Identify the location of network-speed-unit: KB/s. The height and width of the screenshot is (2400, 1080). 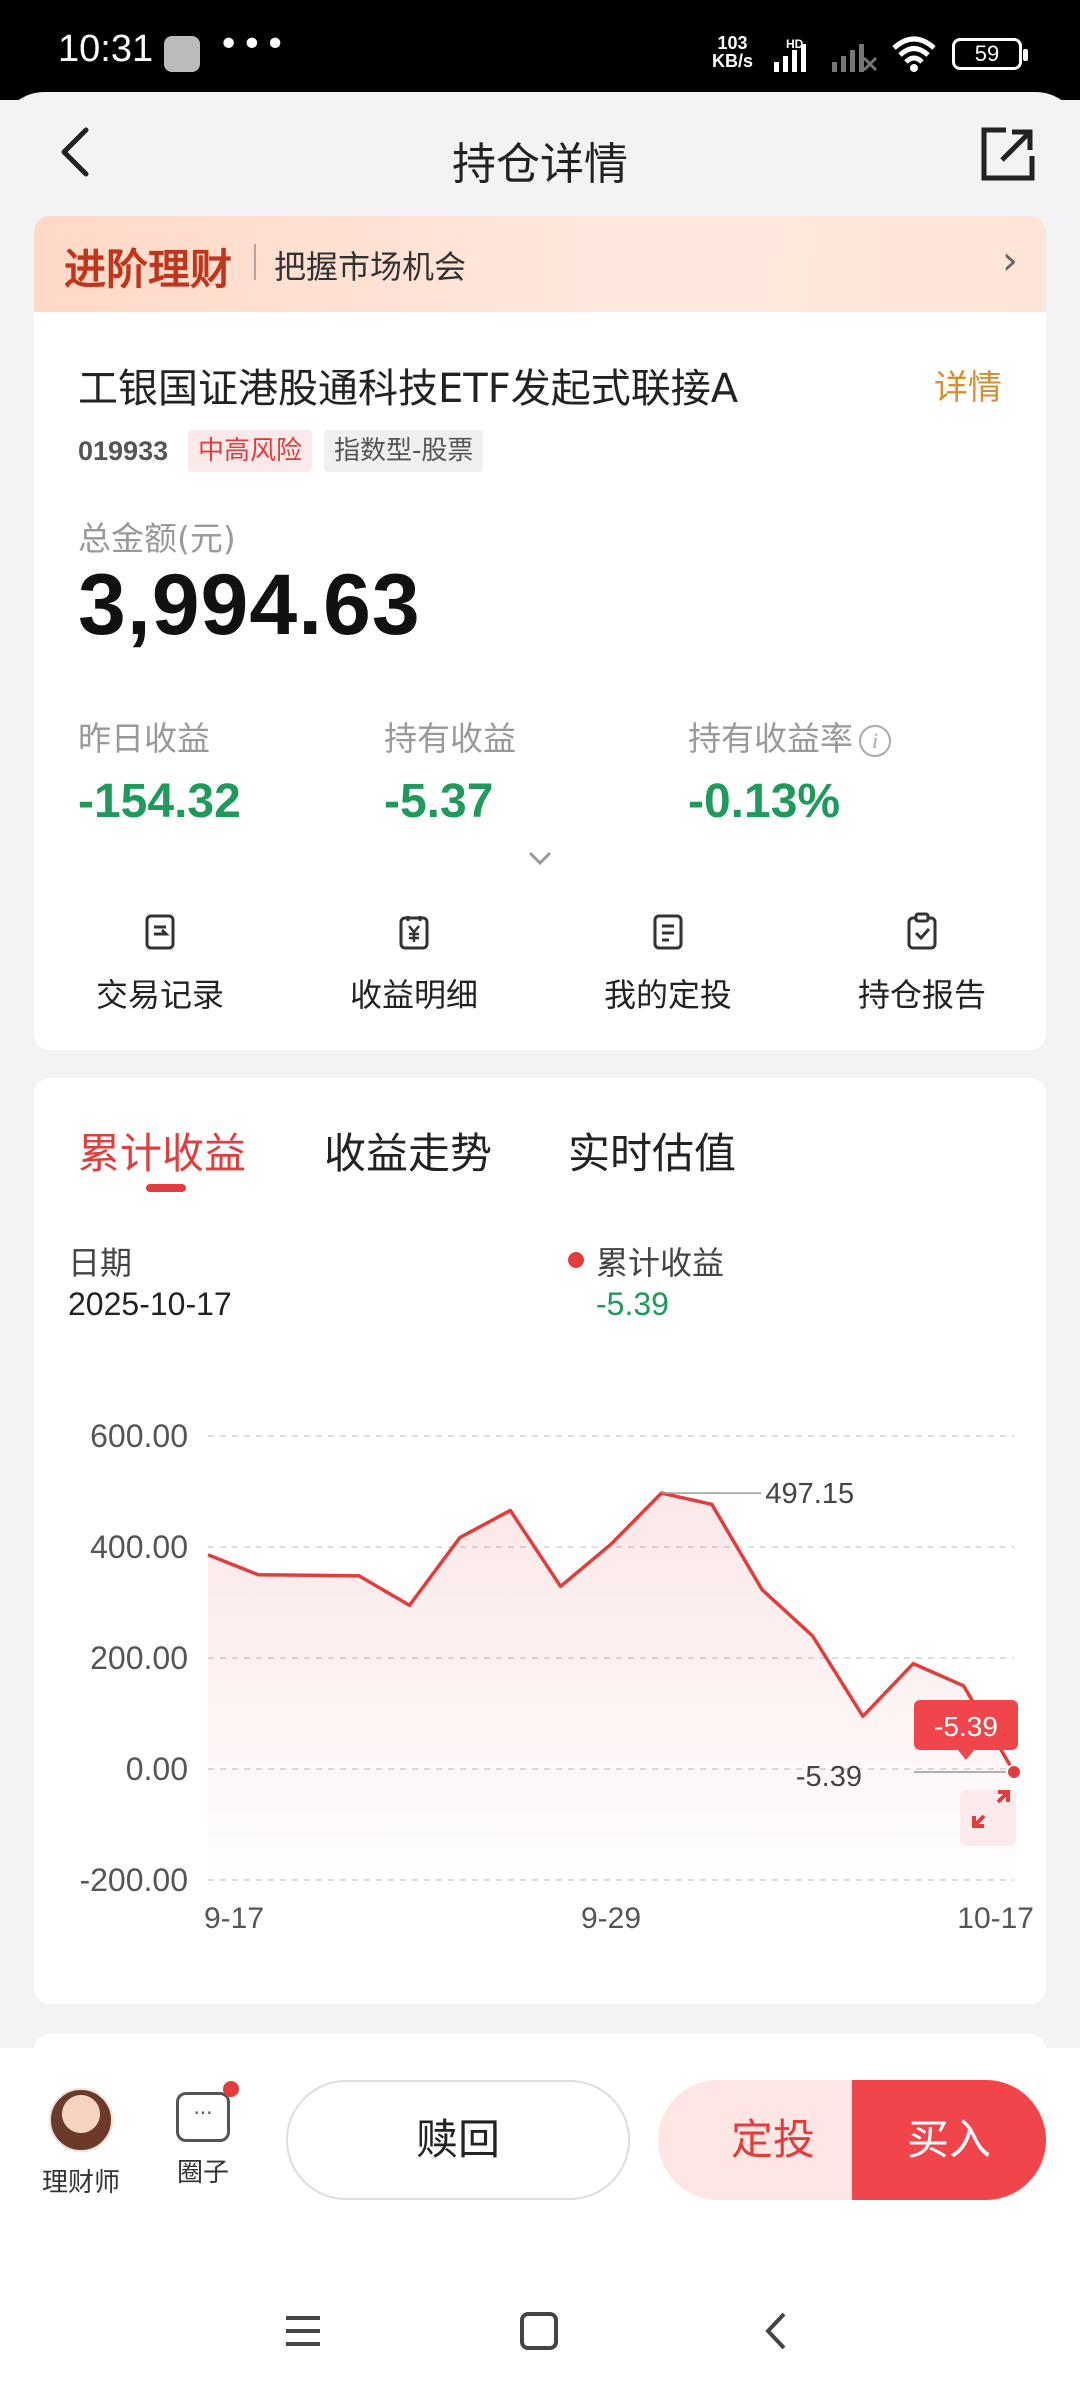
(733, 61).